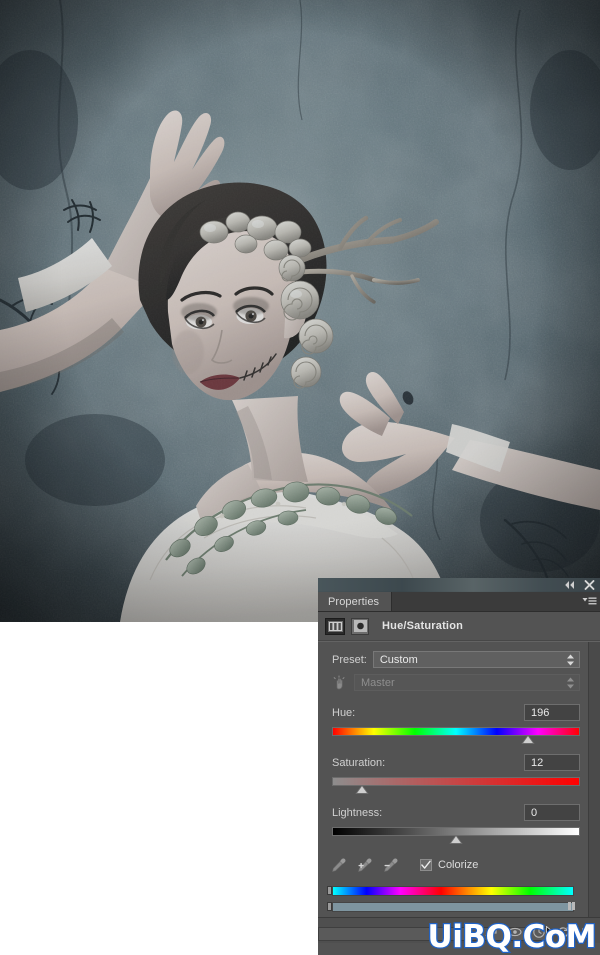 The width and height of the screenshot is (600, 955). I want to click on double-left-arrow-icon, so click(569, 585).